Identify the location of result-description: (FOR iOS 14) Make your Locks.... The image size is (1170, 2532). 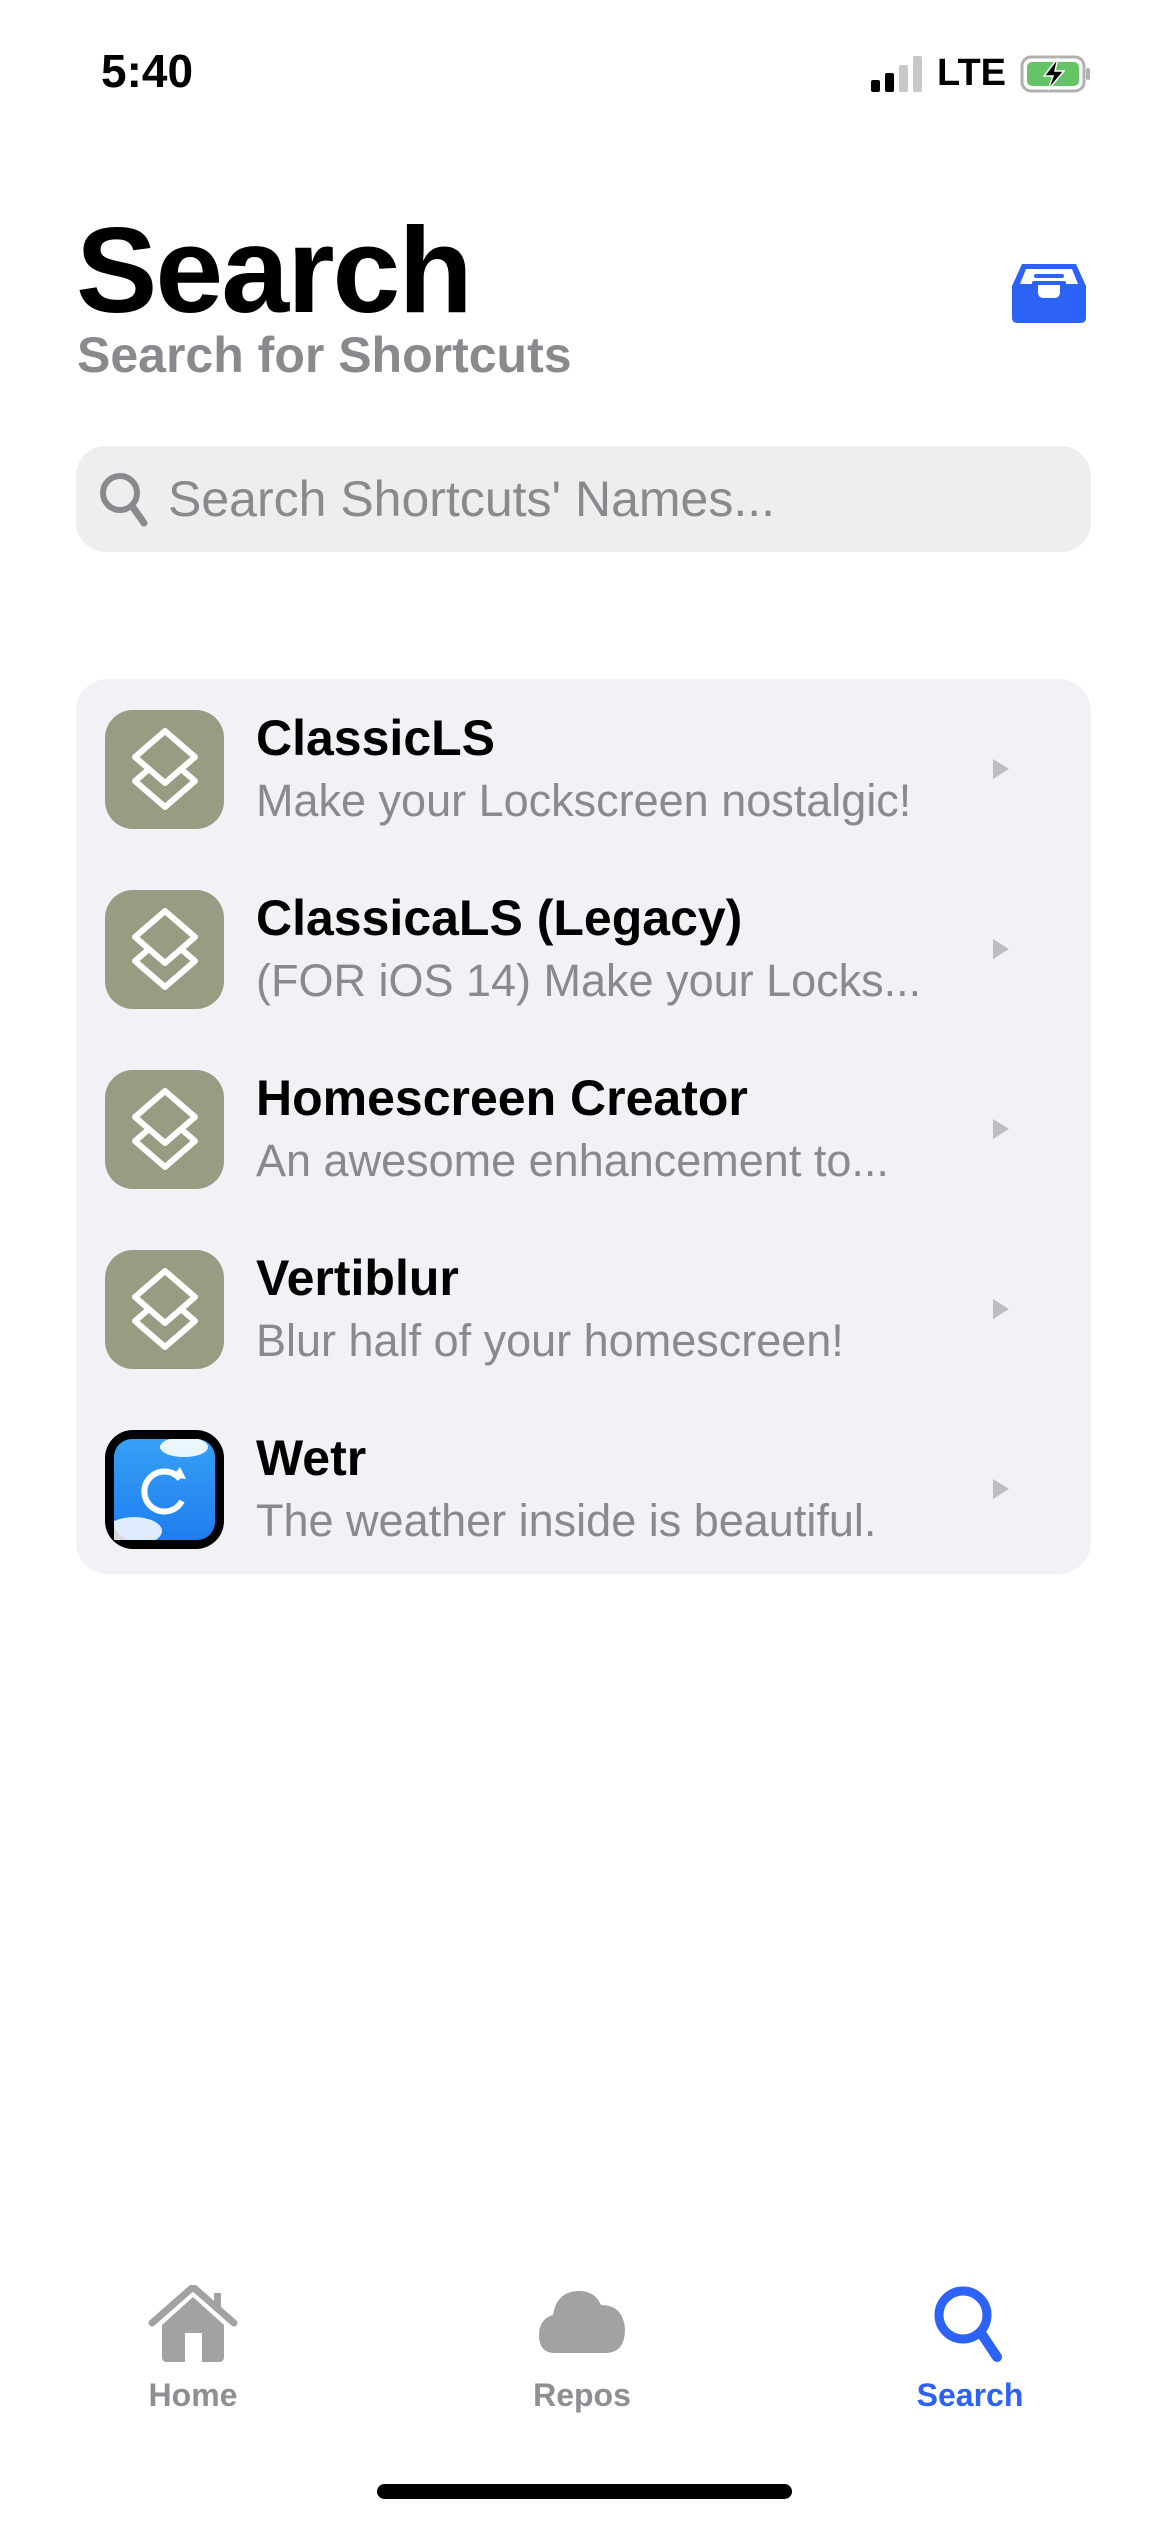
(589, 980).